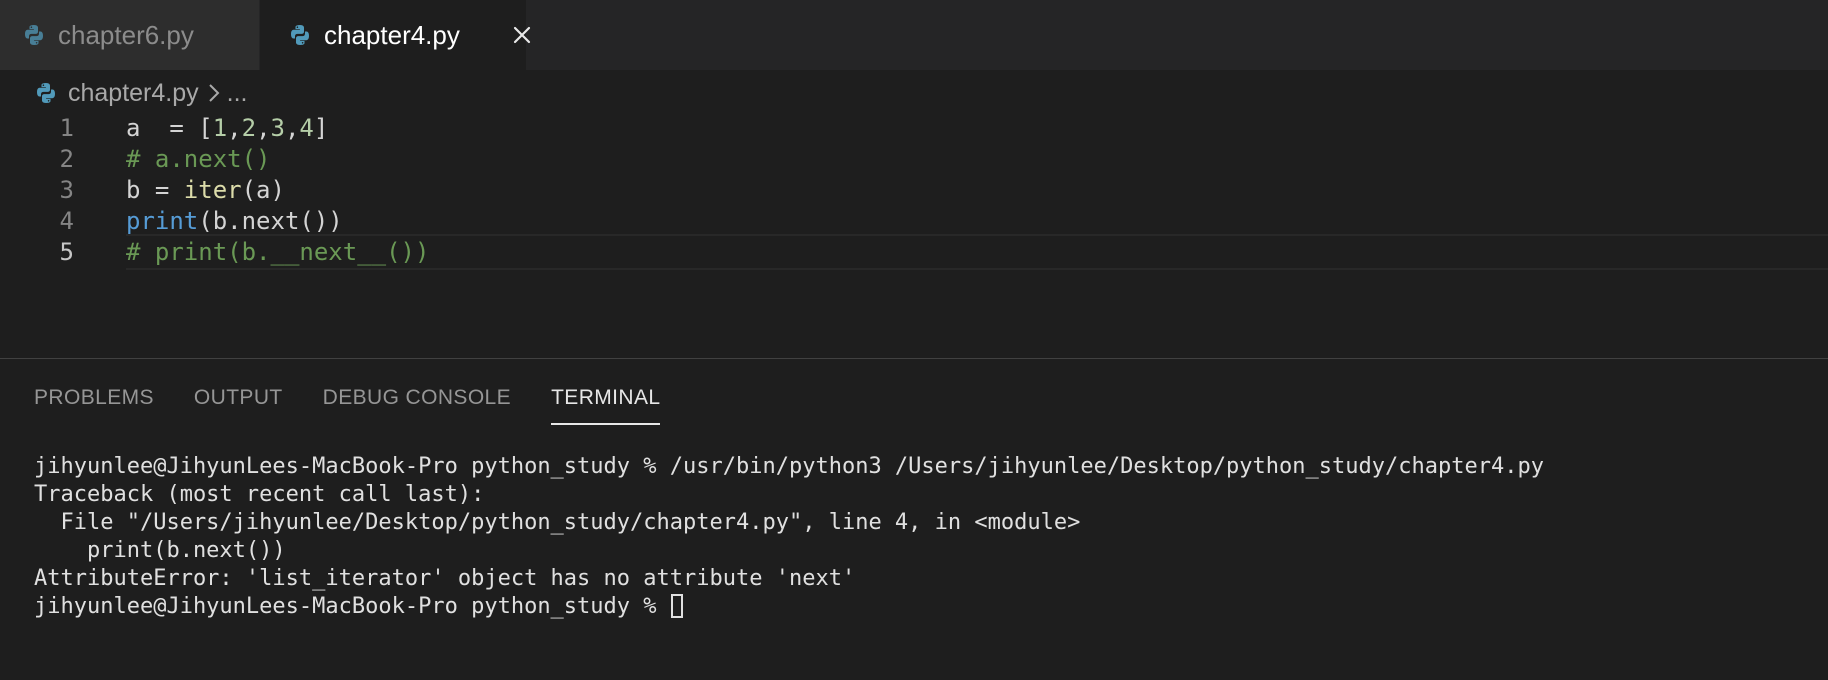 This screenshot has height=680, width=1828. I want to click on code-token: 2, so click(249, 128).